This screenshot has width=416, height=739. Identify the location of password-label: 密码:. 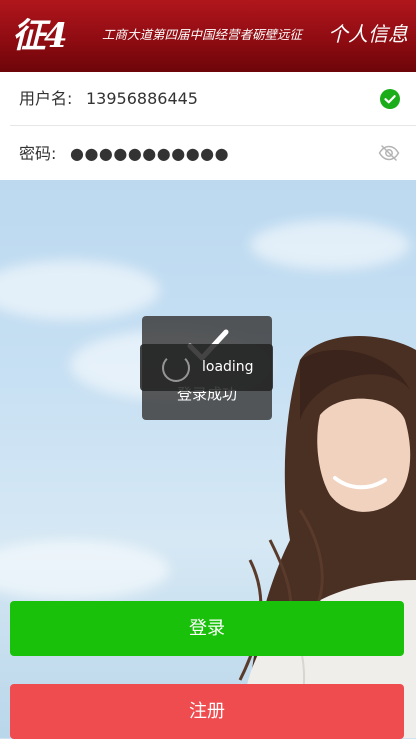
(38, 153).